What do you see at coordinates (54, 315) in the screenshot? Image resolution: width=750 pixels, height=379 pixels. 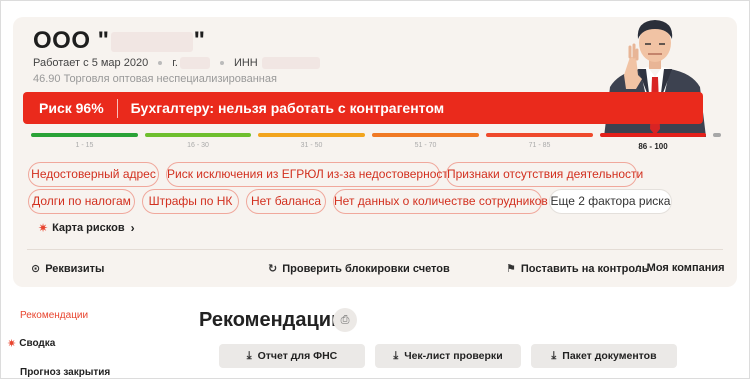 I see `sidebar-item-recommendations: Рекомендации` at bounding box center [54, 315].